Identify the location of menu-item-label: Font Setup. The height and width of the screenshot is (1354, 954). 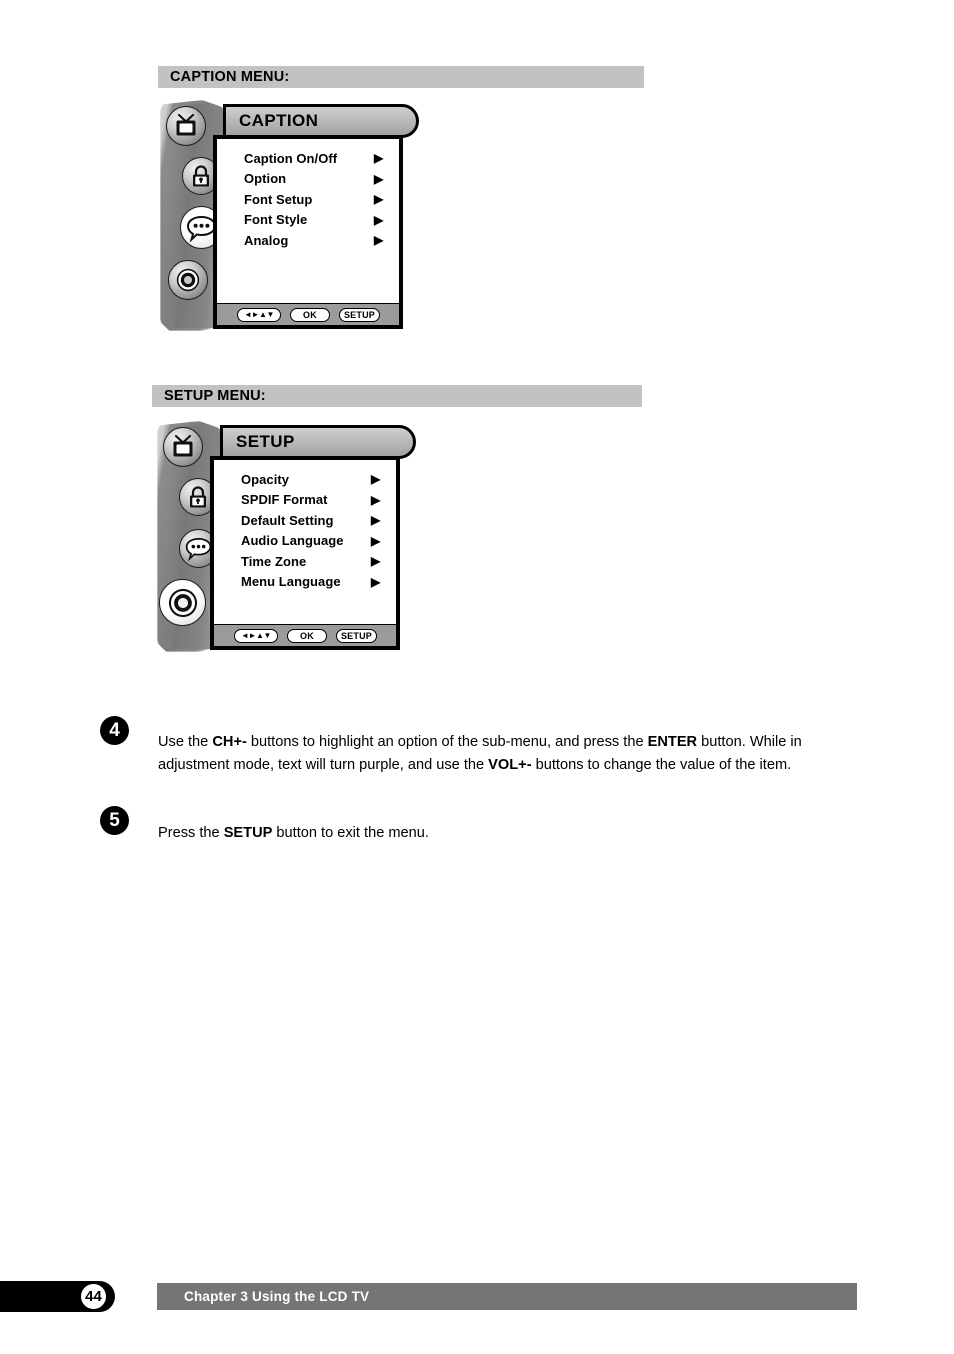
(278, 199).